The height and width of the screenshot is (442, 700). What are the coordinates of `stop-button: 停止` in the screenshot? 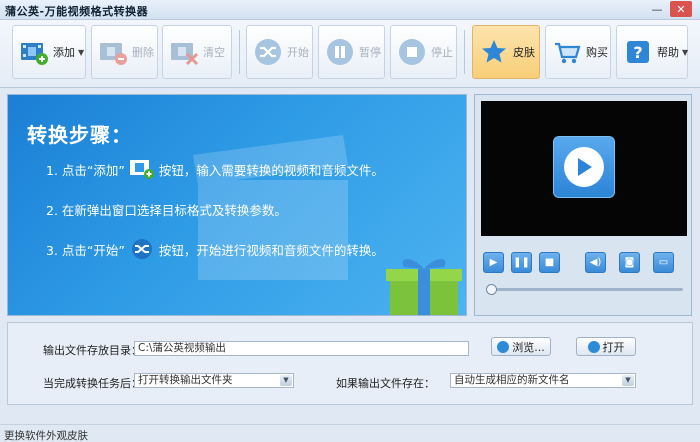 It's located at (423, 52).